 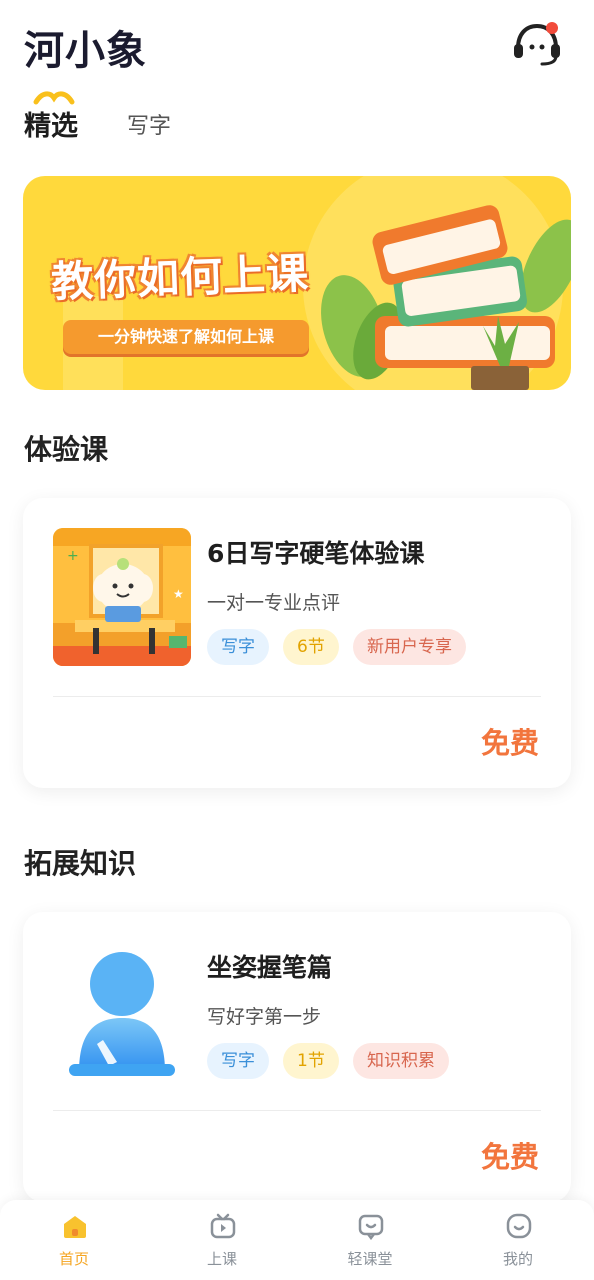 I want to click on trial-course-desc: 一对一专业点评, so click(x=274, y=603).